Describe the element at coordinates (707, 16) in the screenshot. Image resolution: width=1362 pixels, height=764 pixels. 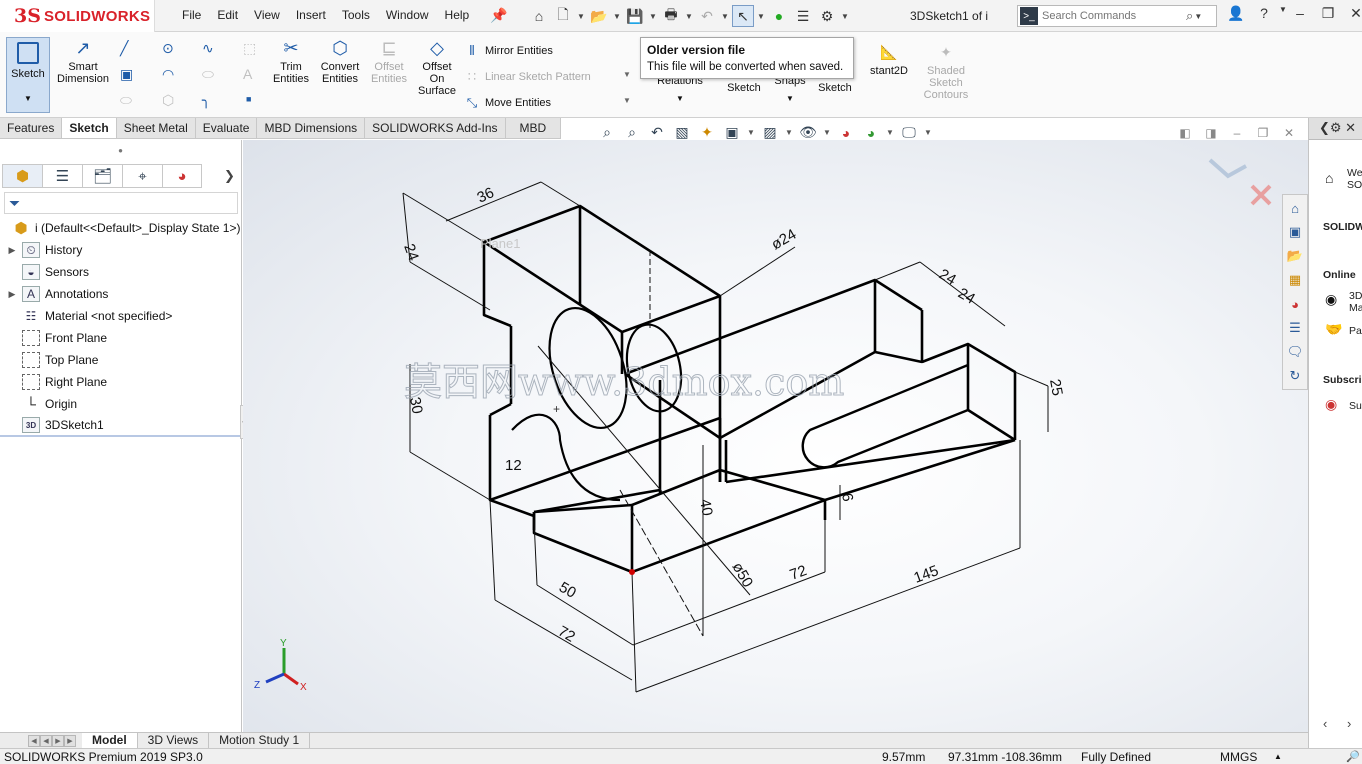
I see `undo-icon: ↶` at that location.